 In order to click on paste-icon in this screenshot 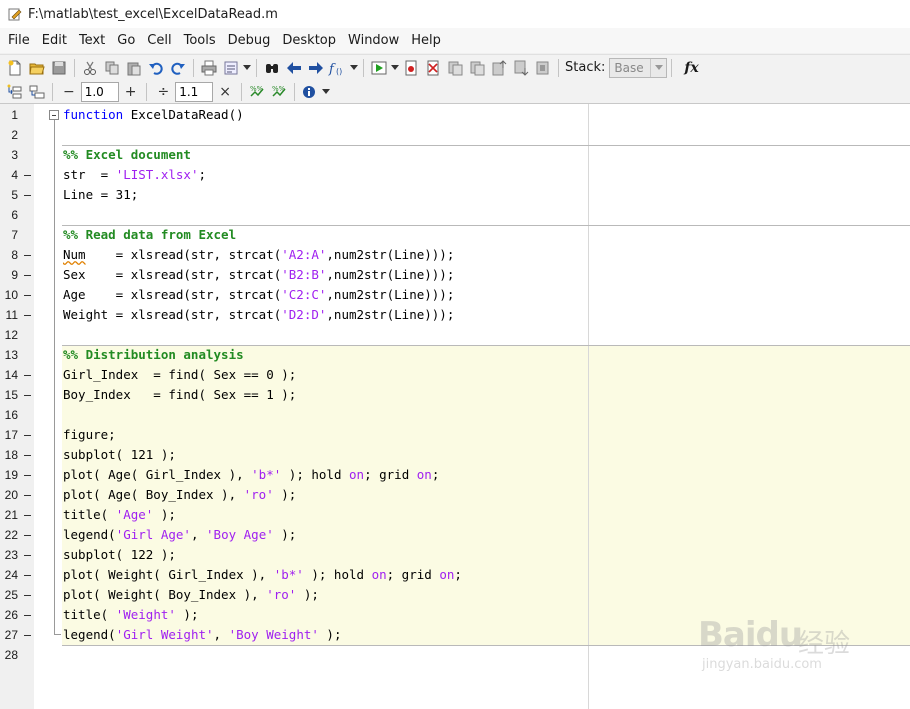, I will do `click(134, 68)`.